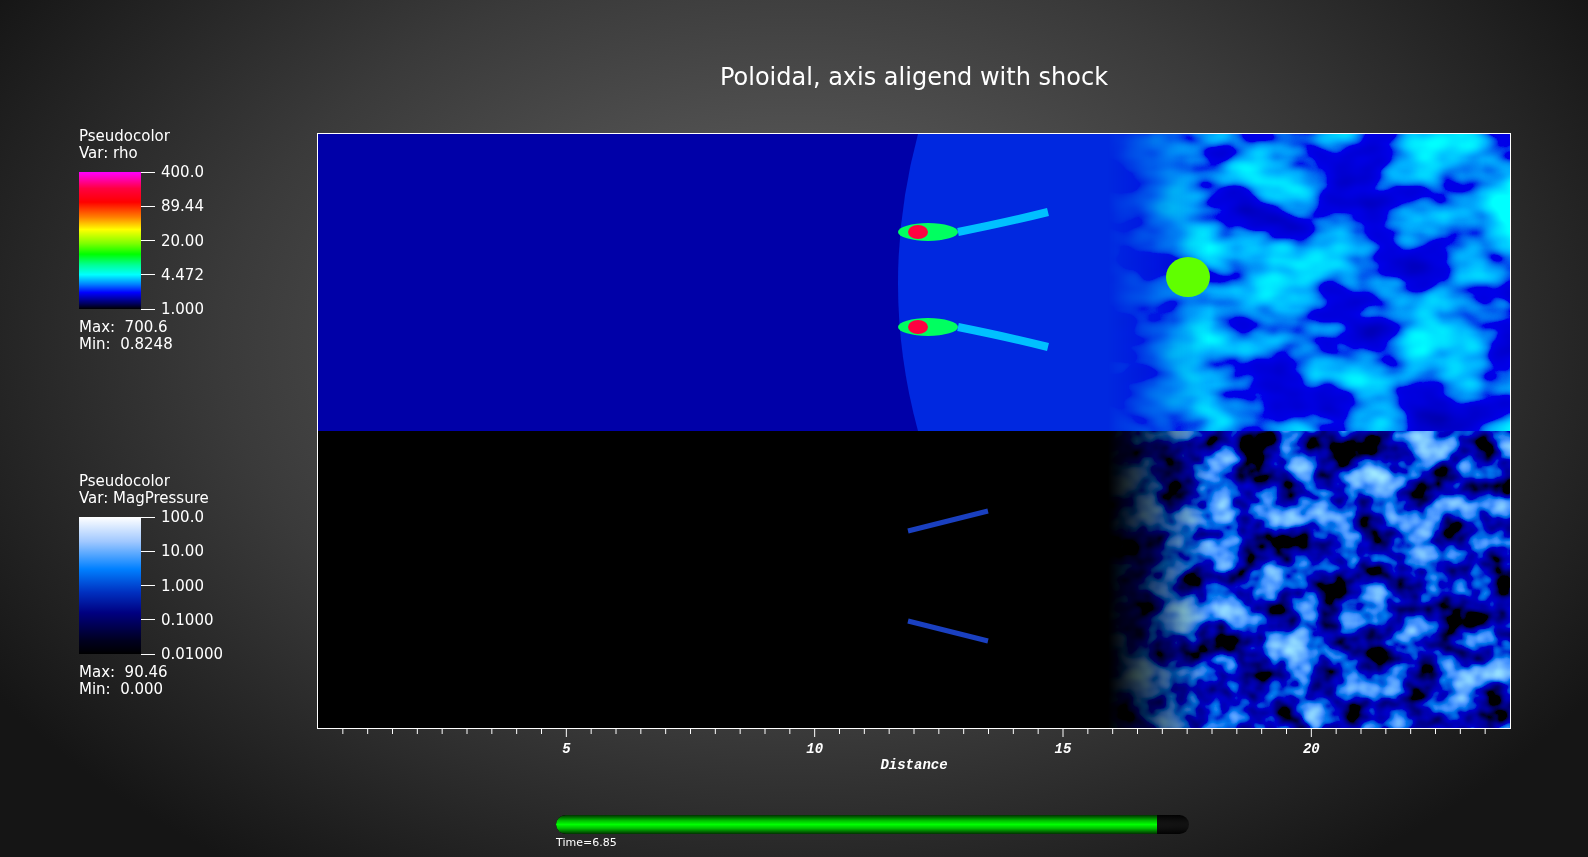 This screenshot has width=1588, height=857. I want to click on legend-min: Min: 0.000, so click(122, 689).